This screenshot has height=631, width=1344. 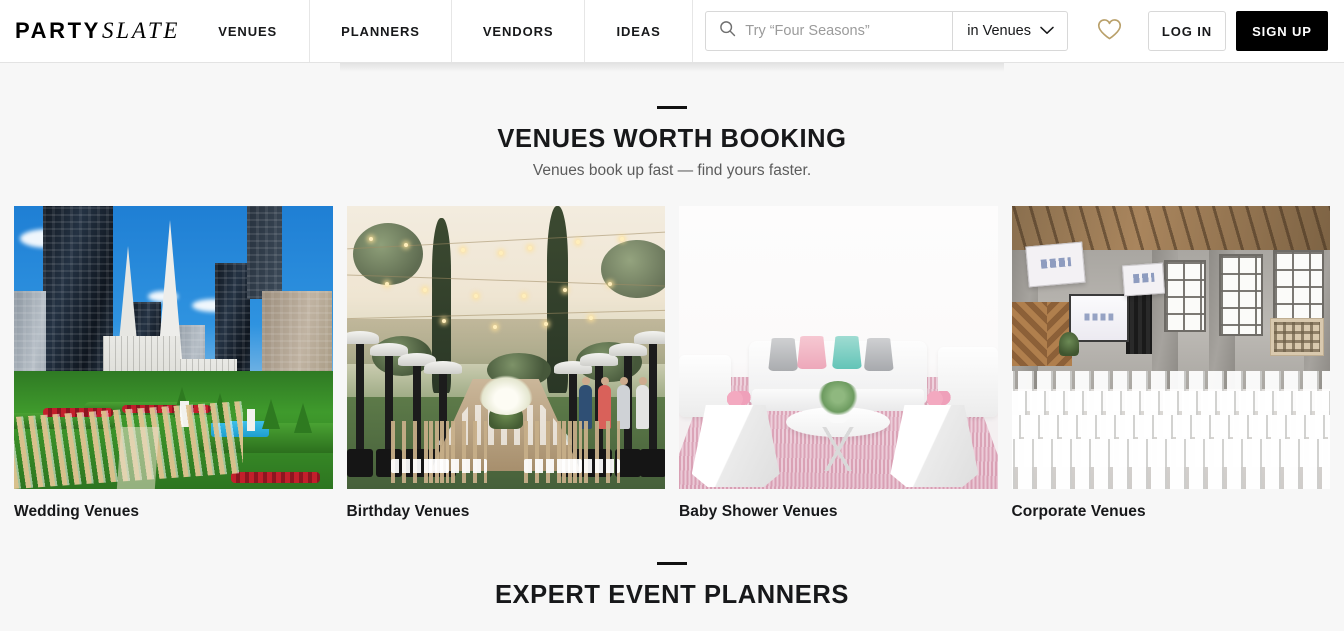 I want to click on venue-card-wedding: Wedding Venues, so click(x=173, y=363).